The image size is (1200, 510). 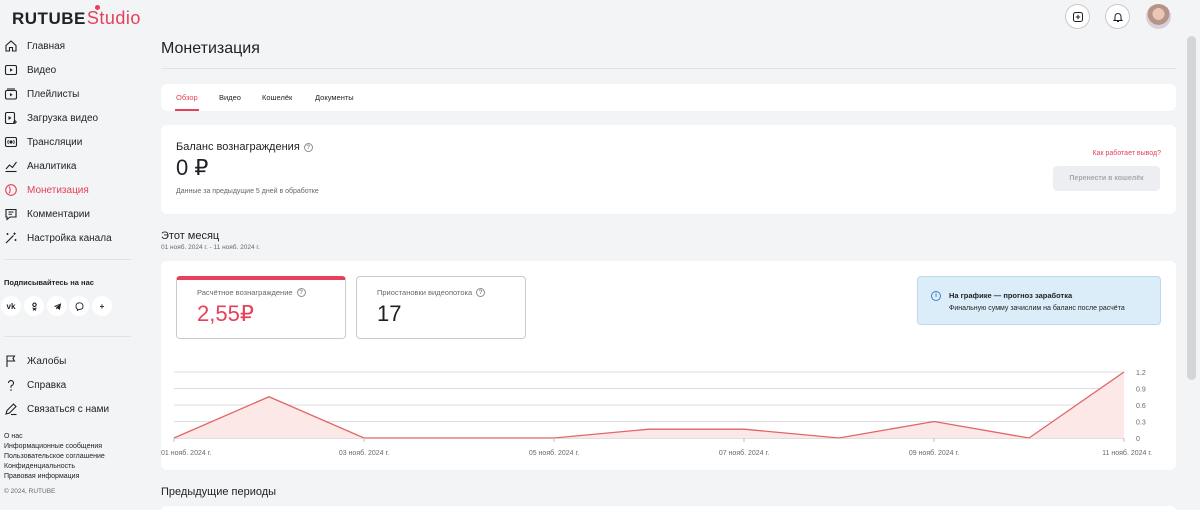 I want to click on footer-link-info-messages: Информационные сообщения, so click(x=54, y=447).